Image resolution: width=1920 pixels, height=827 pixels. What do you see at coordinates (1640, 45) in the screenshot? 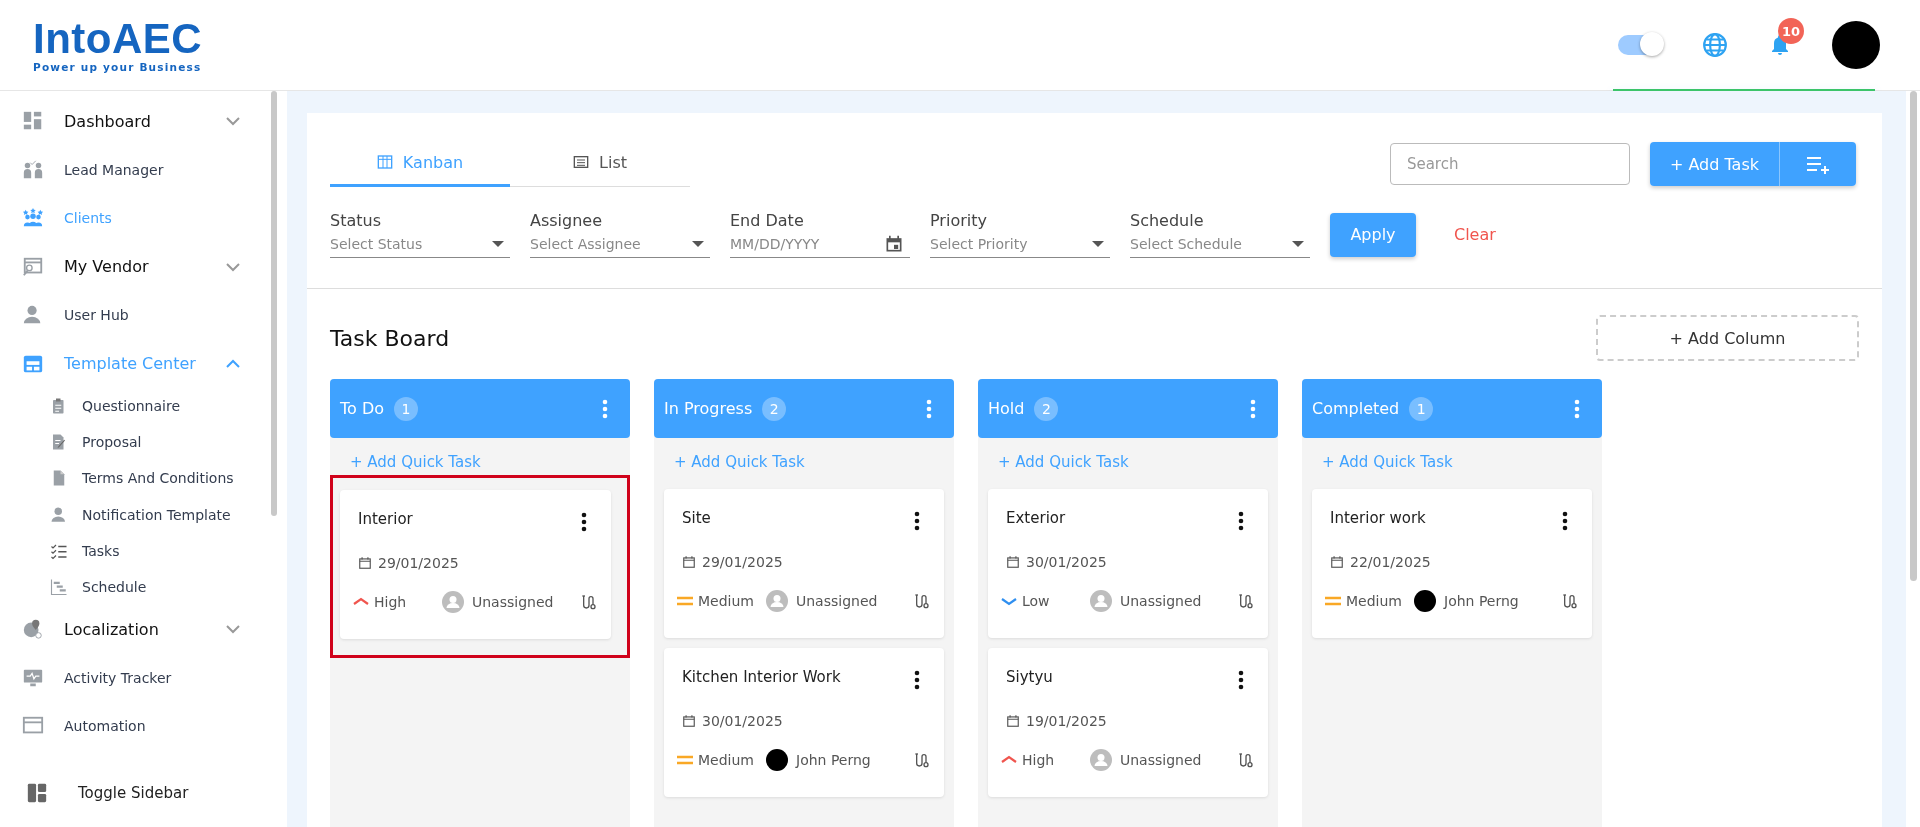
I see `theme-toggle` at bounding box center [1640, 45].